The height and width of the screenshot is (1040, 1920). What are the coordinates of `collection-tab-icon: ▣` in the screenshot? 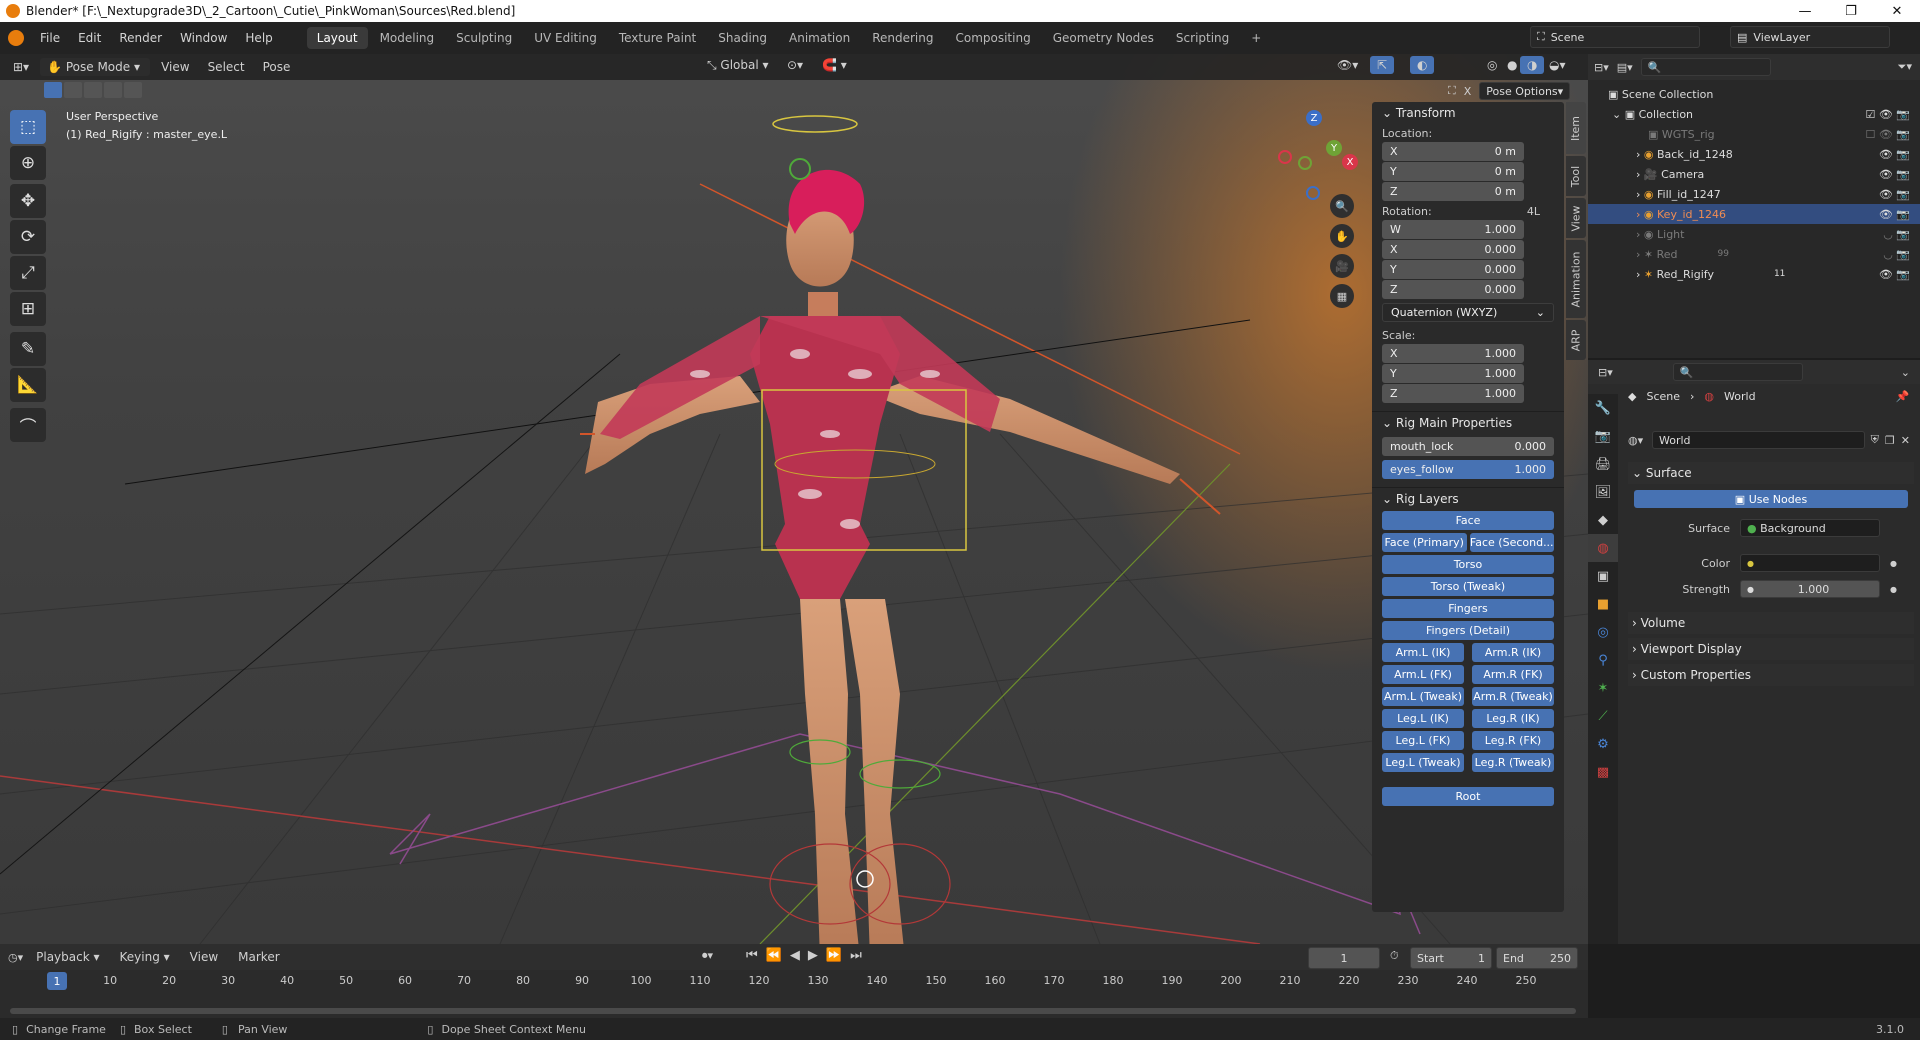 It's located at (1603, 576).